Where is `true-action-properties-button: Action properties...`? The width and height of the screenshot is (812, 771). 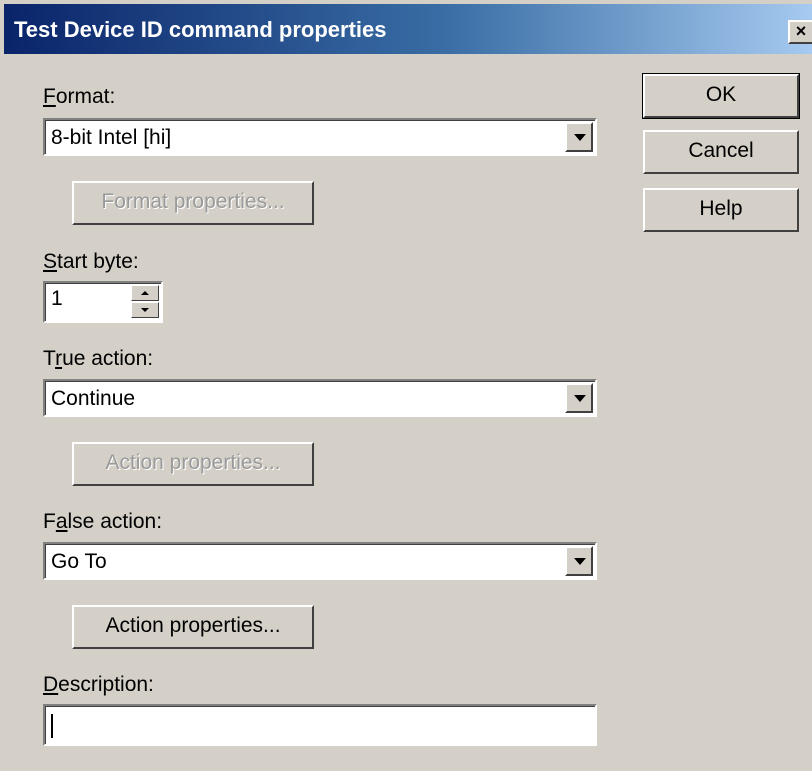
true-action-properties-button: Action properties... is located at coordinates (193, 464).